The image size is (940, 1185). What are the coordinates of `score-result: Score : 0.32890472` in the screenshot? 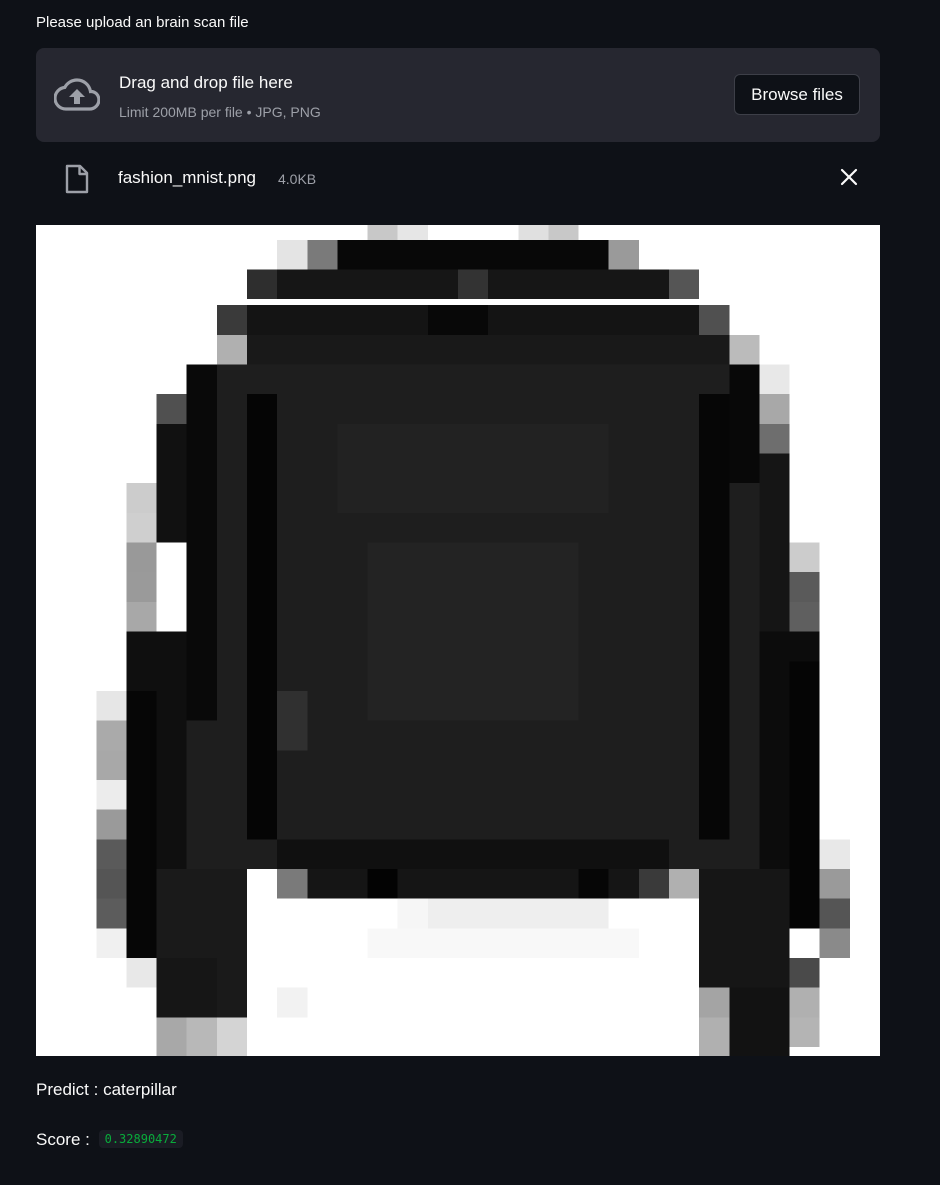 It's located at (109, 1140).